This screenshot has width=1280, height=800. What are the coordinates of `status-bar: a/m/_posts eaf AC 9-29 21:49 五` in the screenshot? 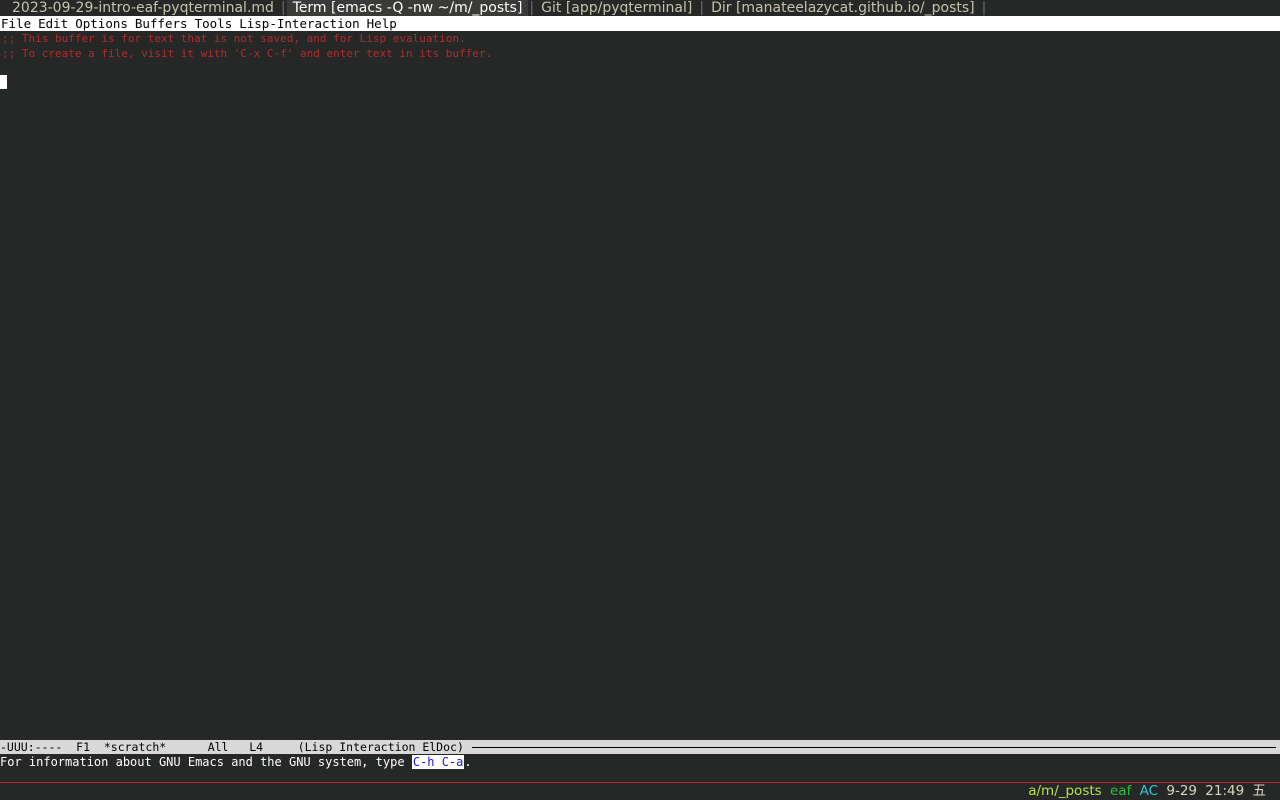 It's located at (640, 791).